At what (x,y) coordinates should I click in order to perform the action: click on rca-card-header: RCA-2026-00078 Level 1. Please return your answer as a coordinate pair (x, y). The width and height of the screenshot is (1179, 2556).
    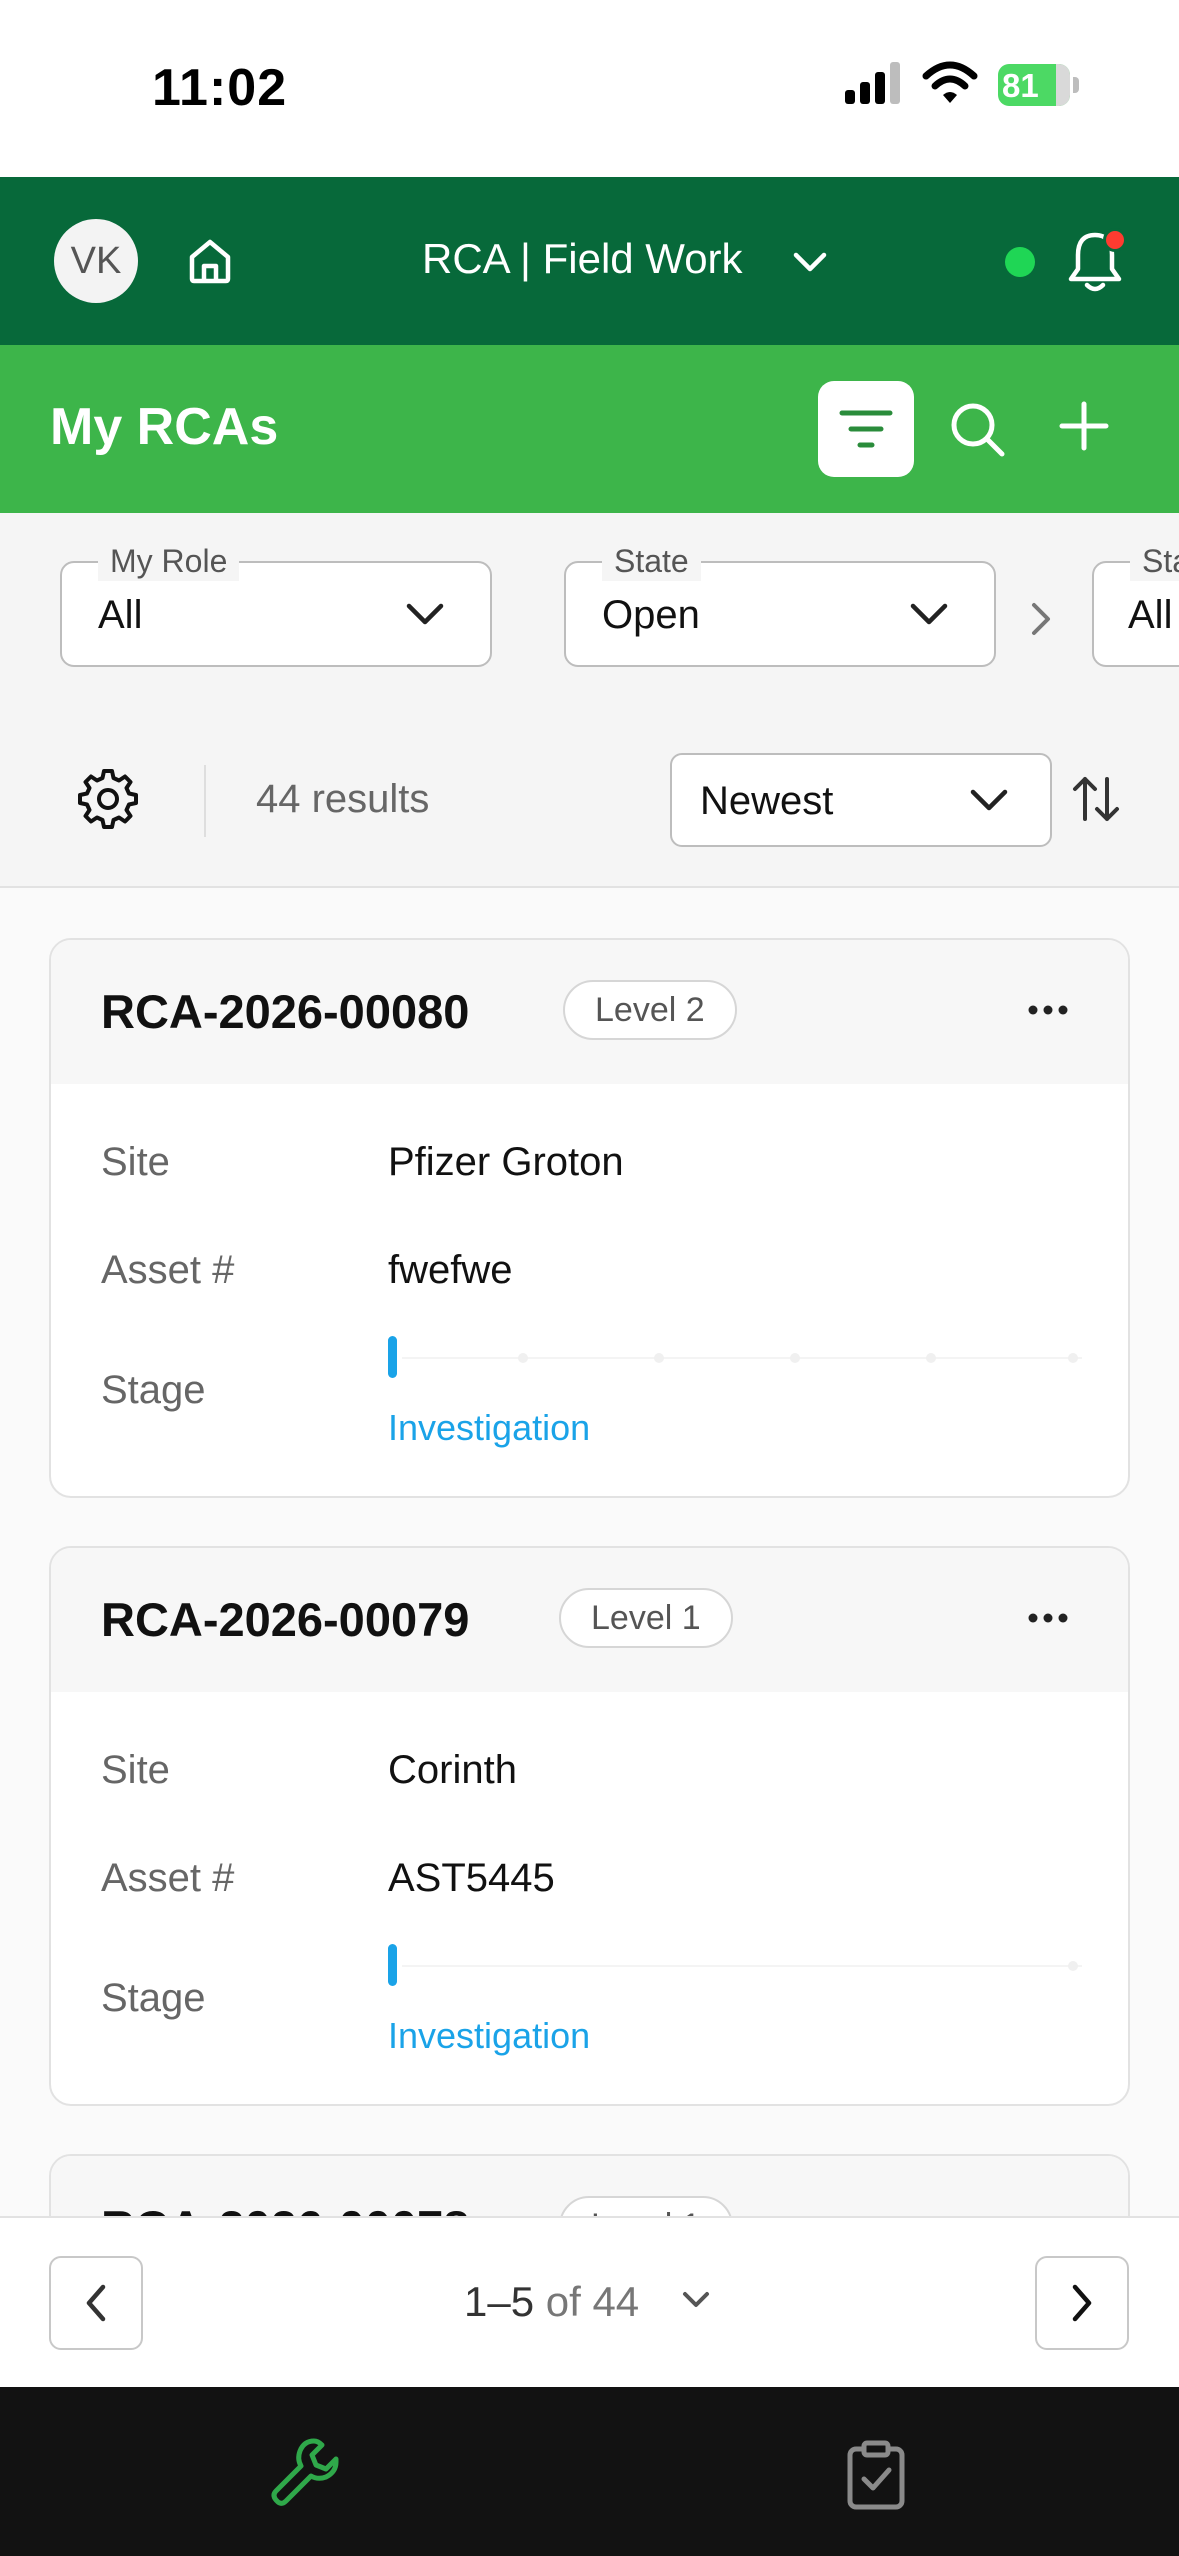
    Looking at the image, I should click on (589, 2186).